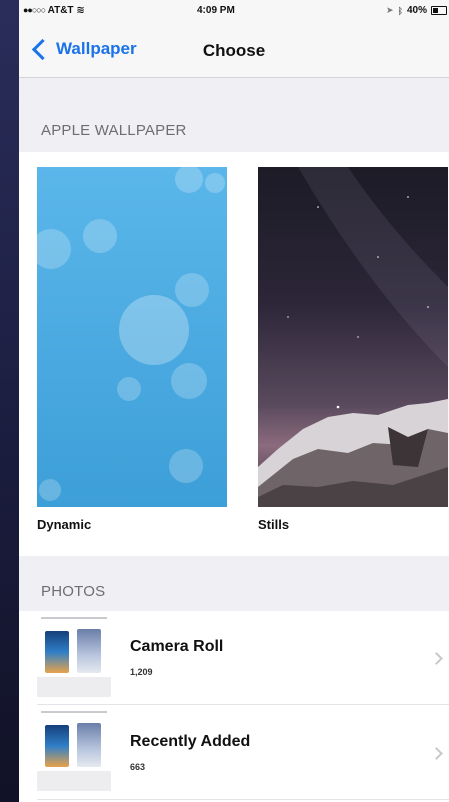  I want to click on status-right: ➤ ᛒ 40%, so click(416, 10).